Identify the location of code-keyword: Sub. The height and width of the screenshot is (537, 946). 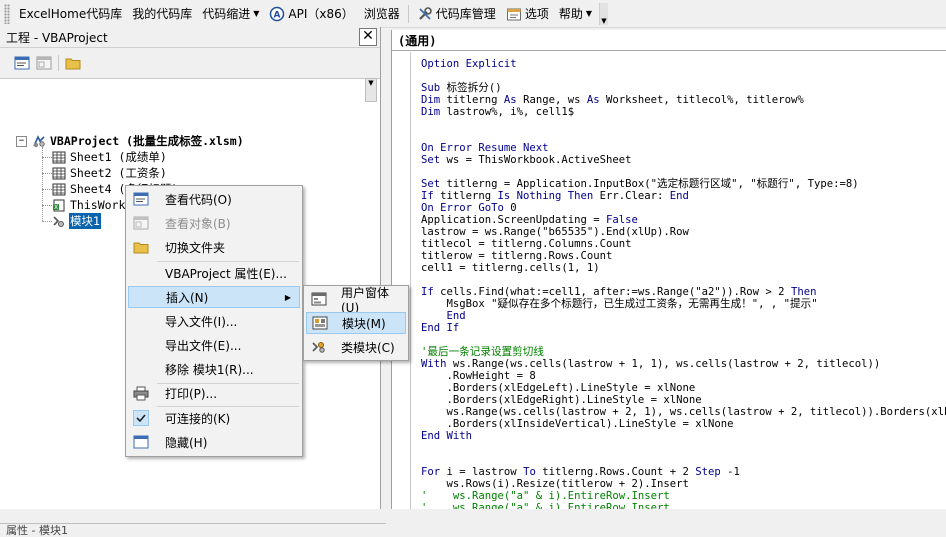
(434, 88).